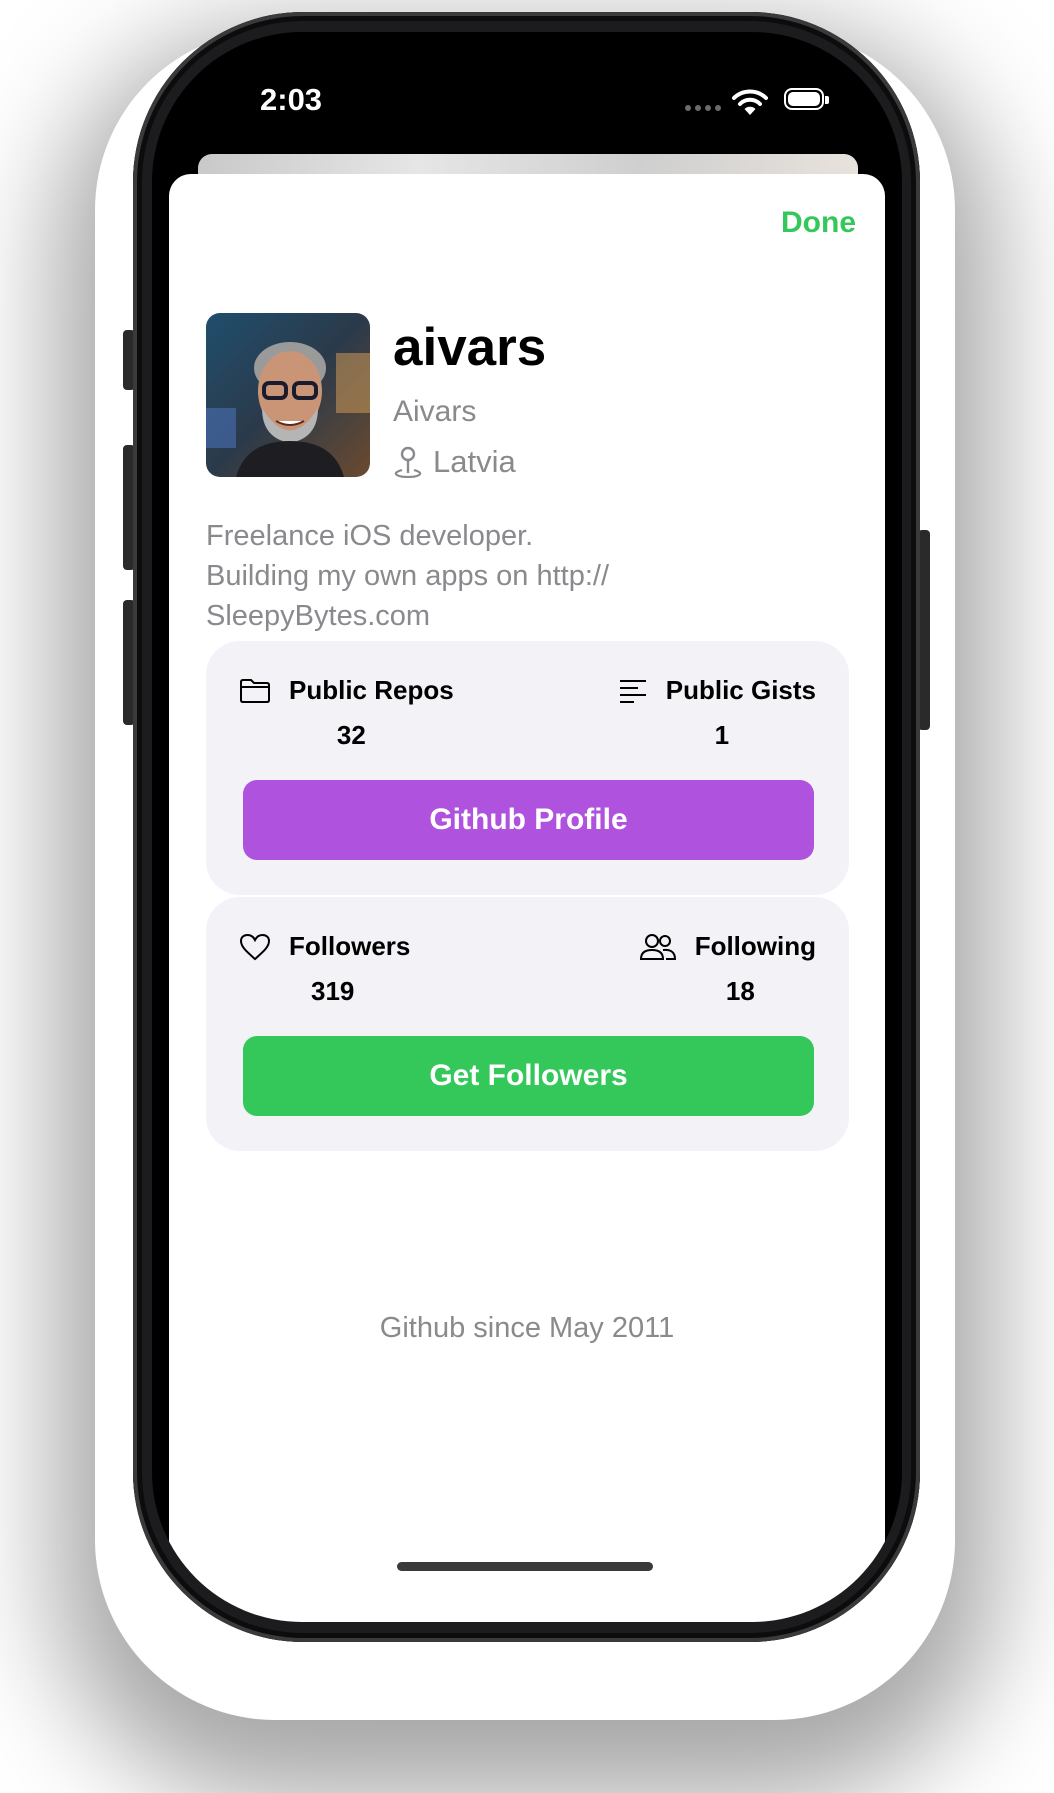  I want to click on location-label: Latvia, so click(474, 461).